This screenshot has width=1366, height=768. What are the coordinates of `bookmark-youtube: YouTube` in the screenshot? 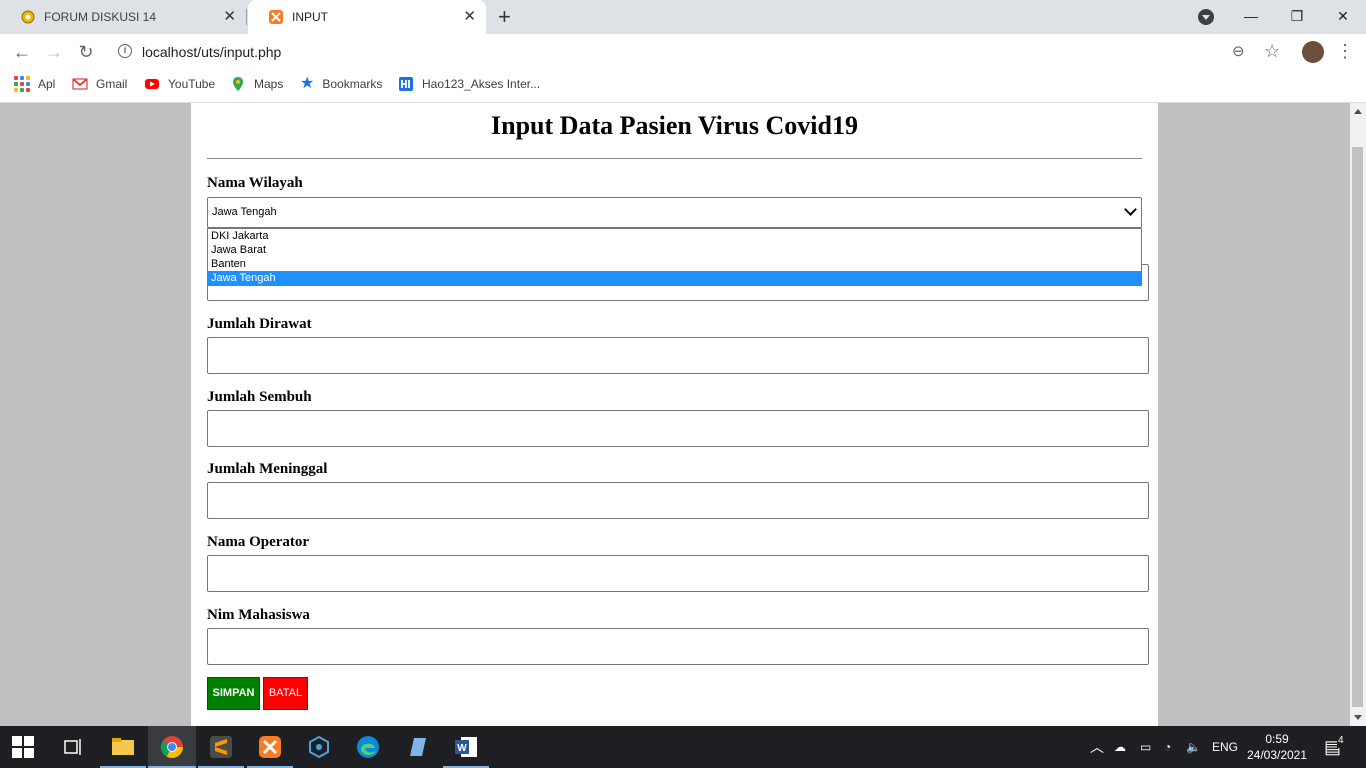 It's located at (179, 84).